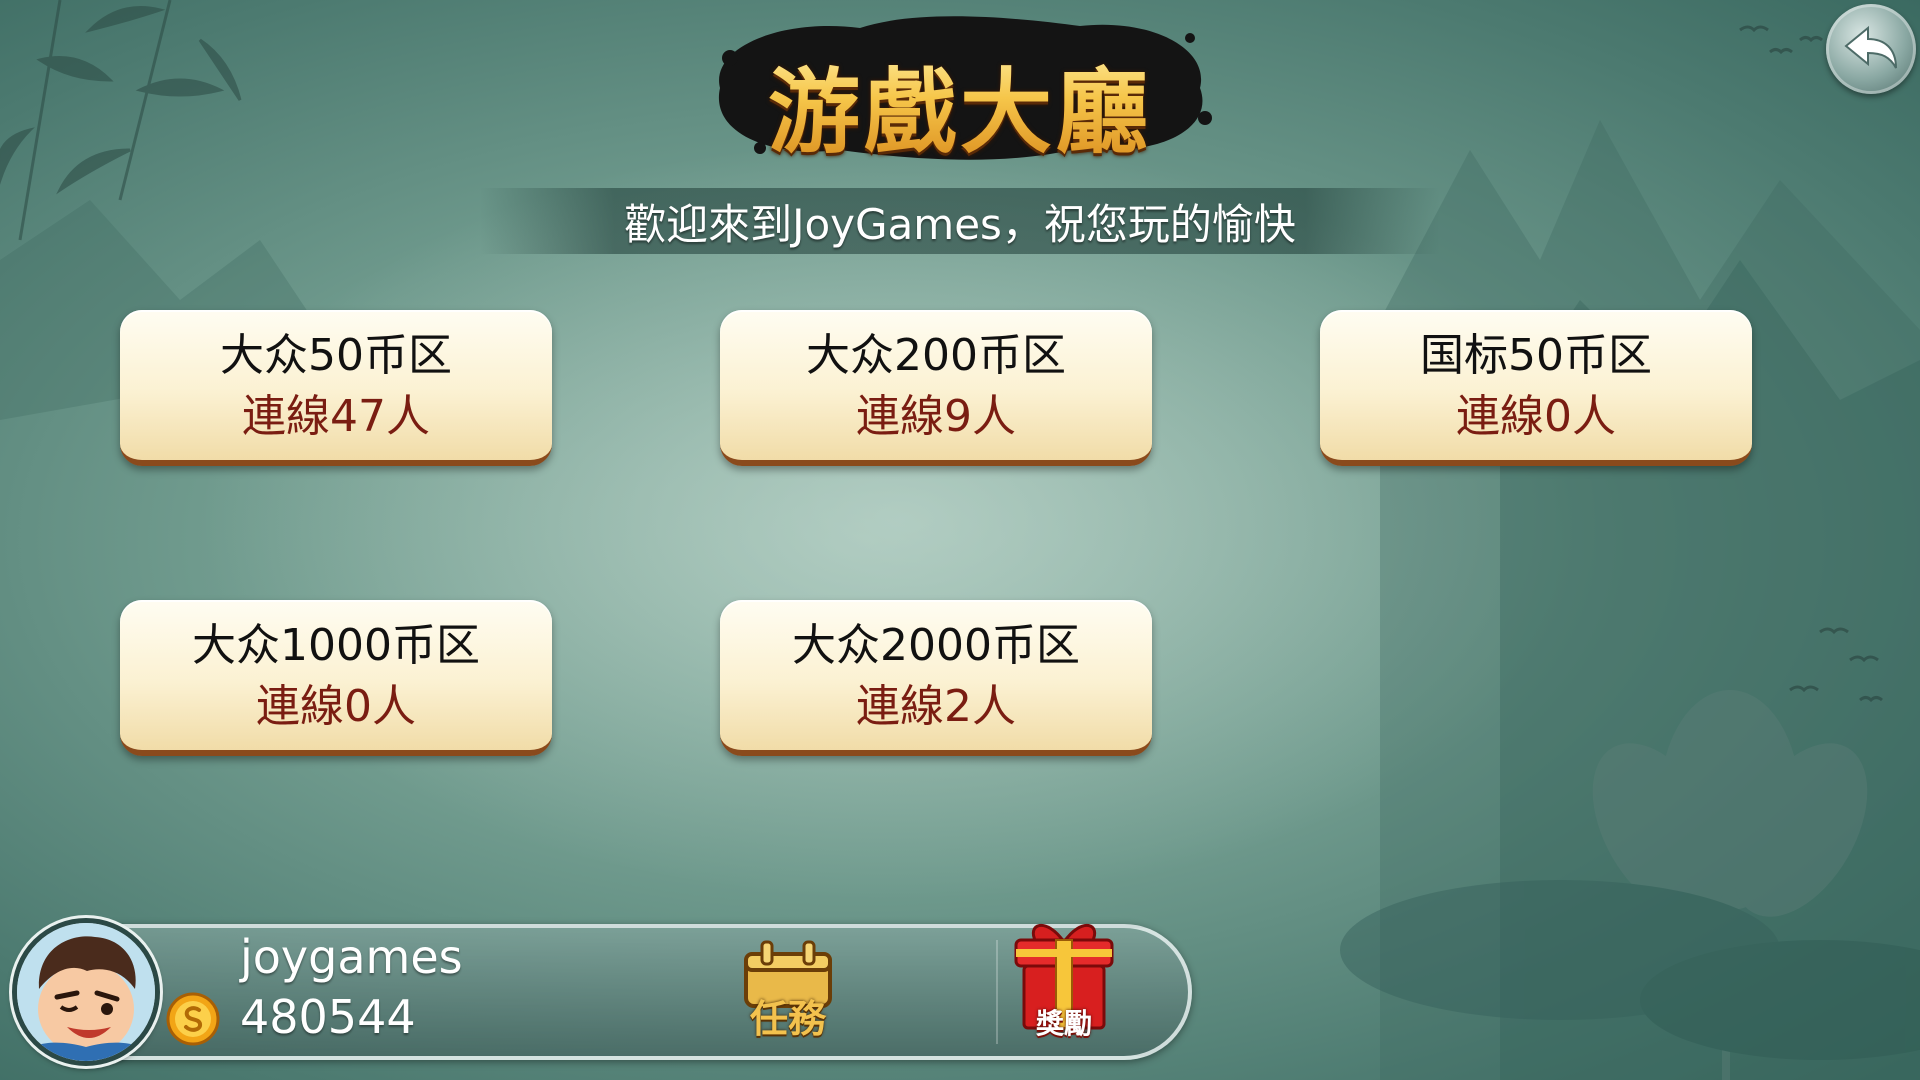 Image resolution: width=1920 pixels, height=1080 pixels. I want to click on room-card-public-50: 大众50币区 連線47人, so click(336, 388).